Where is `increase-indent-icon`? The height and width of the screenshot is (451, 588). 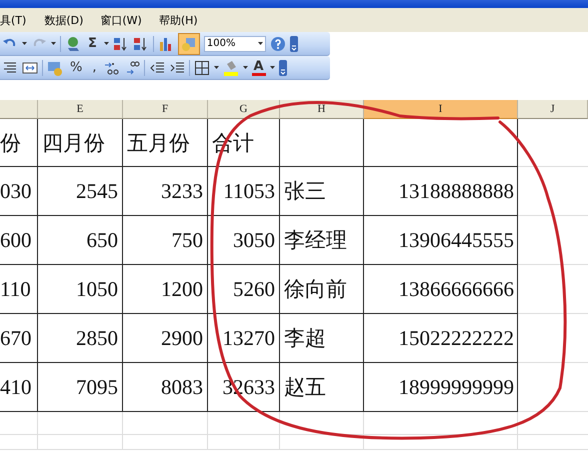
increase-indent-icon is located at coordinates (176, 68).